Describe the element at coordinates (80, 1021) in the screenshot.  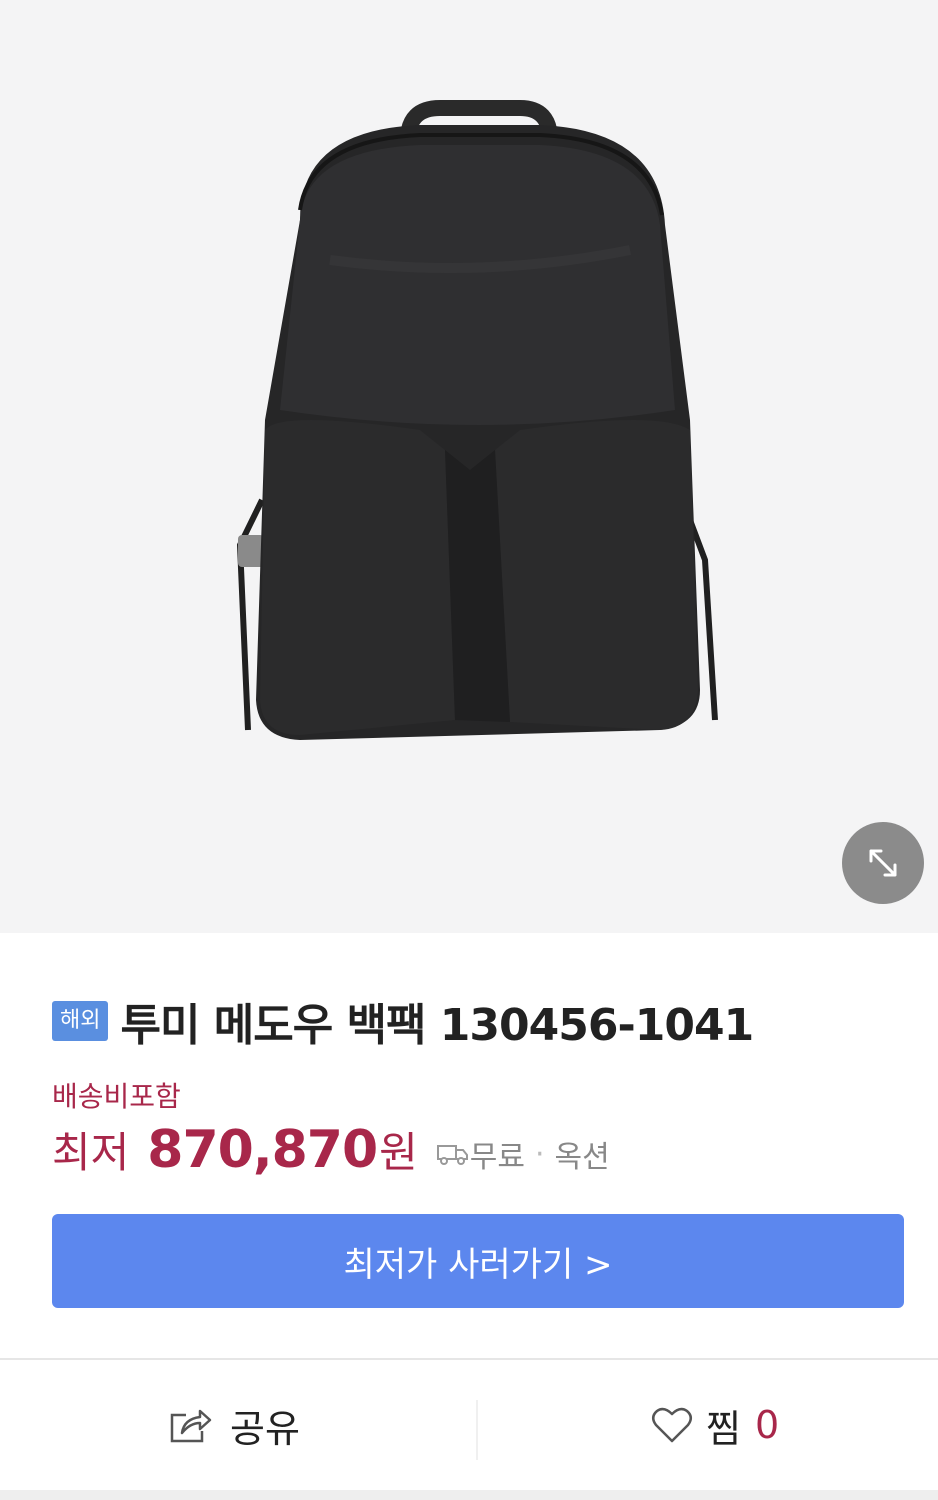
I see `overseas-badge: 해외` at that location.